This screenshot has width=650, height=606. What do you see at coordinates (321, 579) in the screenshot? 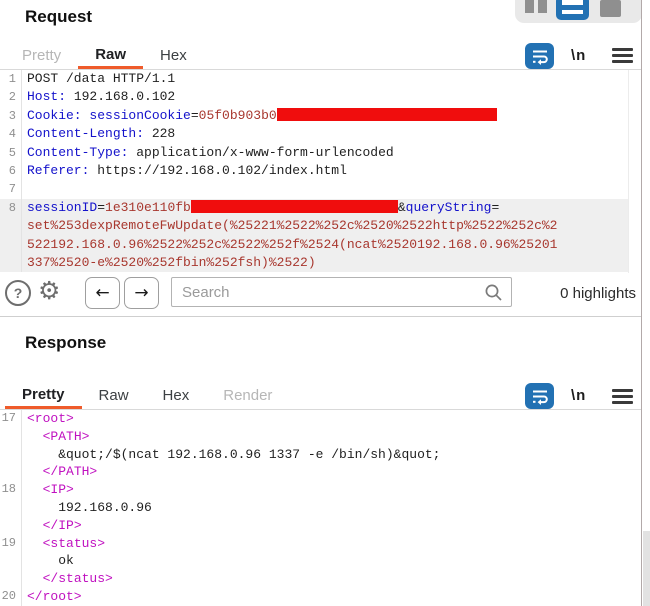
I see `editor-line: </status>` at bounding box center [321, 579].